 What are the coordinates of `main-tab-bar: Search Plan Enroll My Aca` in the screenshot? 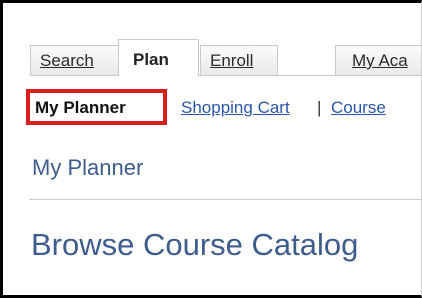 It's located at (225, 53).